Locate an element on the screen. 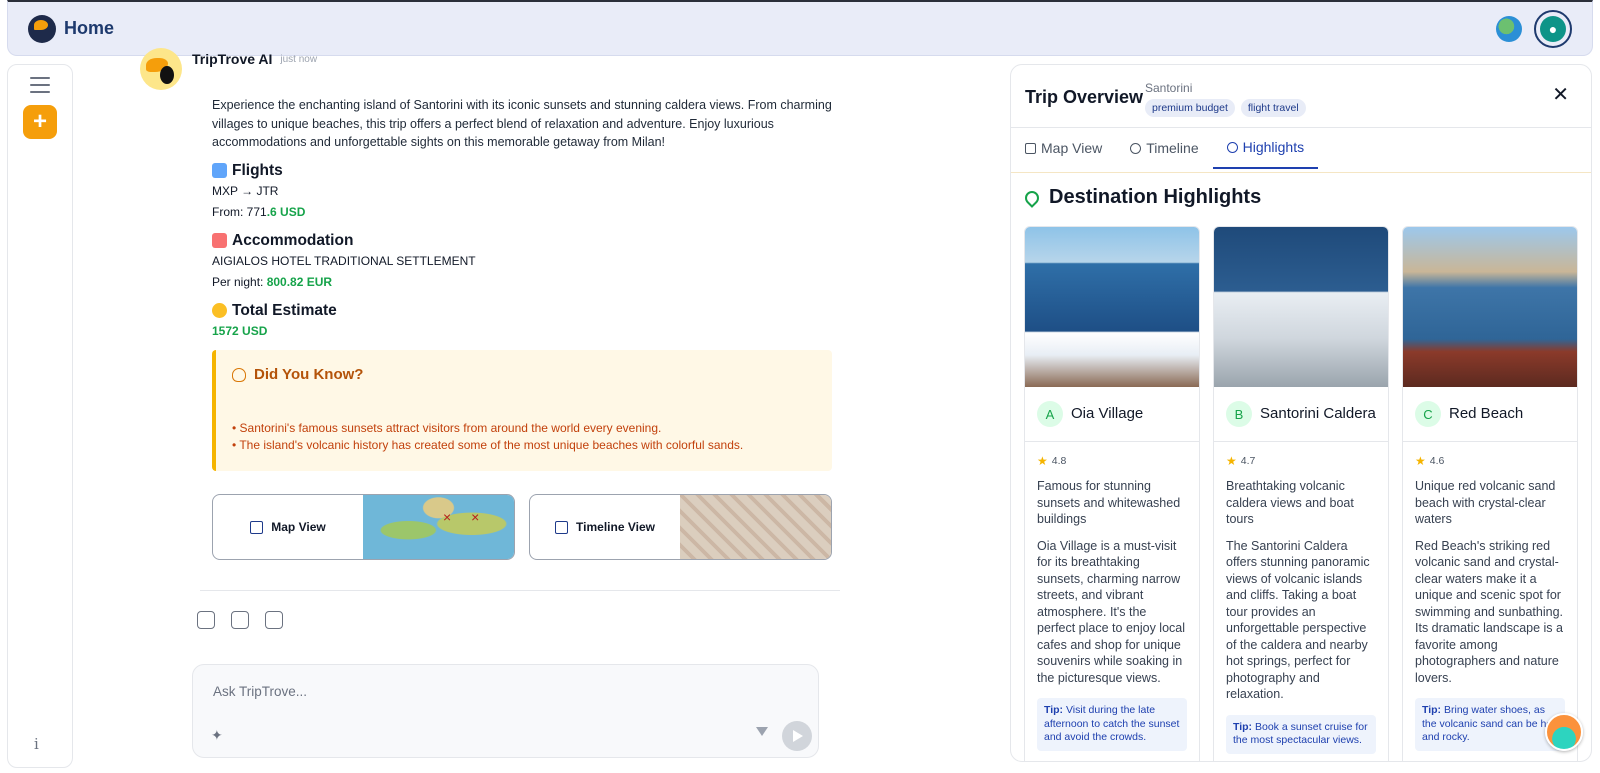 The height and width of the screenshot is (773, 1600). star-icon: ★ is located at coordinates (1231, 461).